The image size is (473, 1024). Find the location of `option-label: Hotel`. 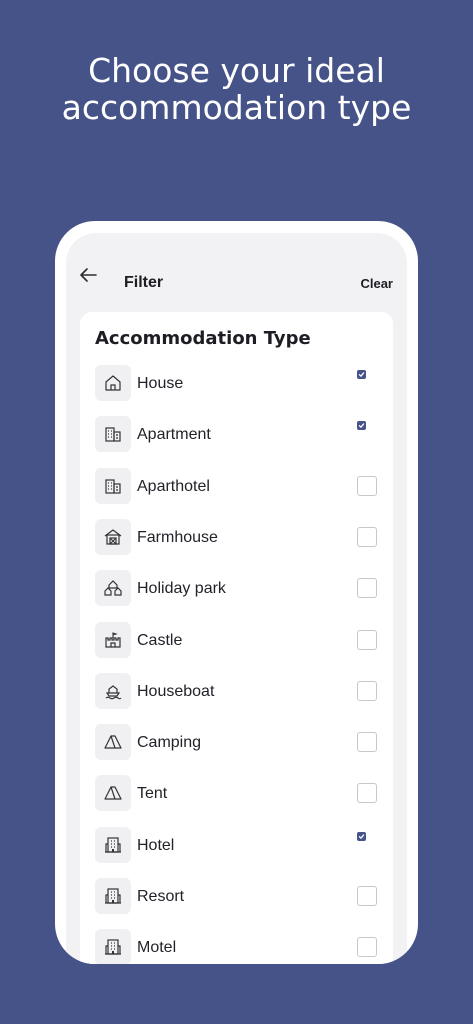

option-label: Hotel is located at coordinates (156, 845).